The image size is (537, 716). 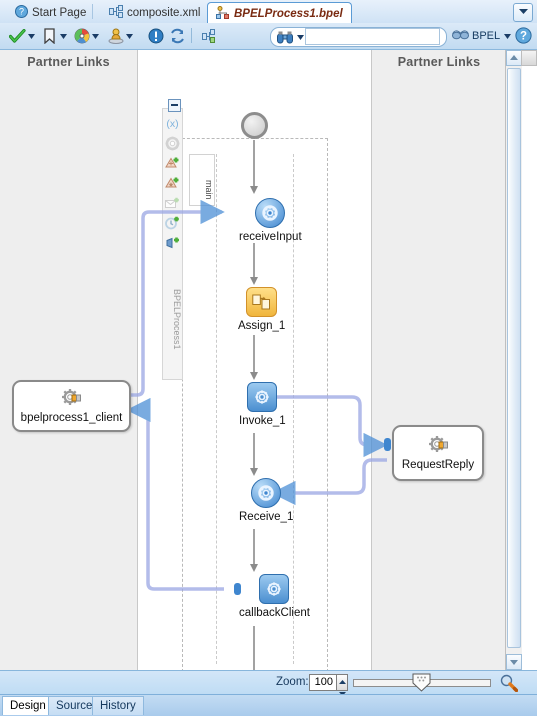 I want to click on scrollbar-thumb, so click(x=514, y=358).